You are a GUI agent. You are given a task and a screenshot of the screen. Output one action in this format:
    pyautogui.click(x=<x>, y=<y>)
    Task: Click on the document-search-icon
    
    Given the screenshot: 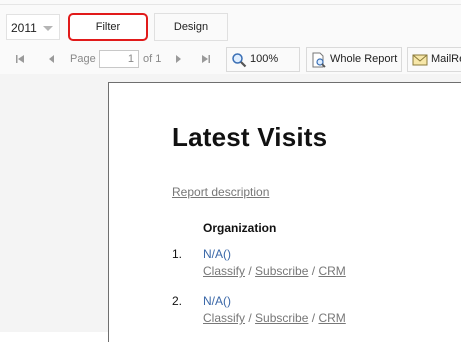 What is the action you would take?
    pyautogui.click(x=319, y=60)
    